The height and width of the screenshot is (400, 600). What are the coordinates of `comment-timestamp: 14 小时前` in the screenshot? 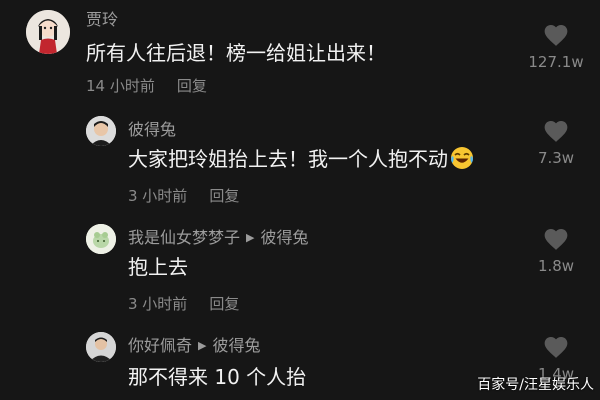 It's located at (120, 86).